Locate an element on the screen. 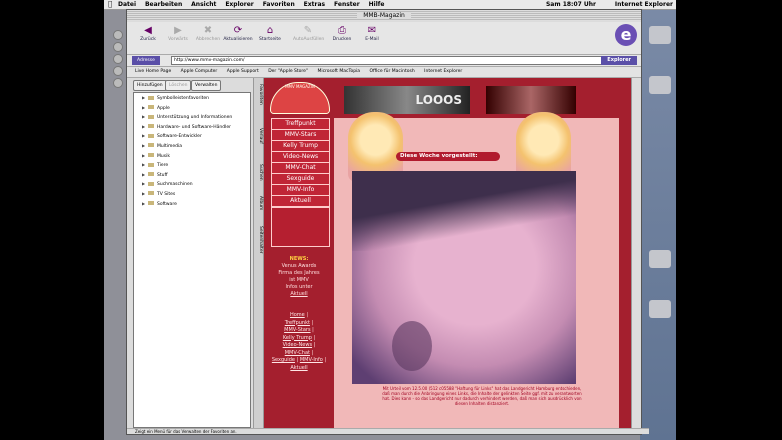  menu-fenster: Fenster is located at coordinates (347, 4).